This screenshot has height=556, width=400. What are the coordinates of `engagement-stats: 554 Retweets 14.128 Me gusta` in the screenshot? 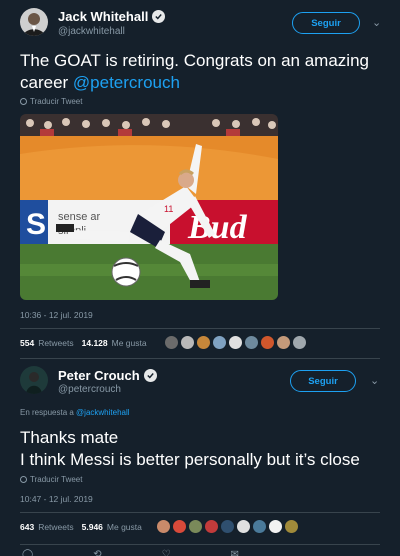 It's located at (83, 343).